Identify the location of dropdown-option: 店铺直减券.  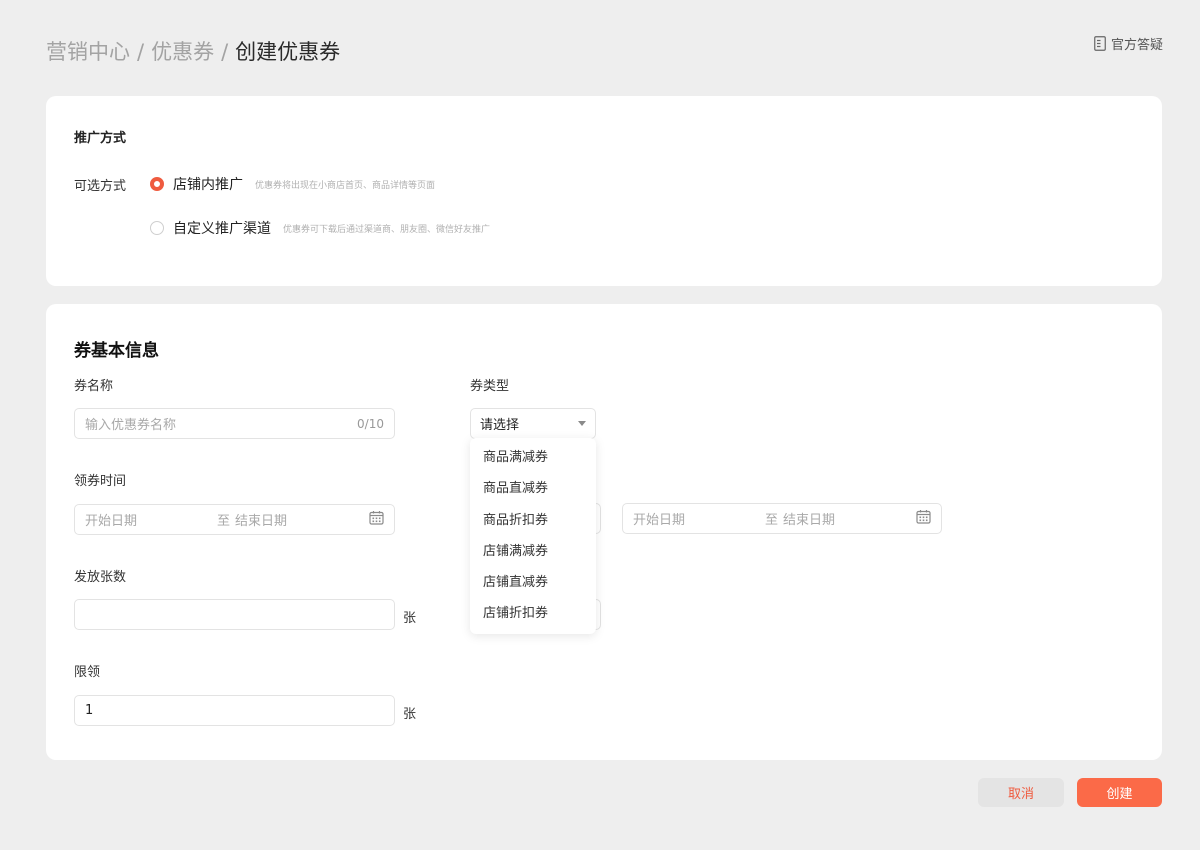
(533, 582).